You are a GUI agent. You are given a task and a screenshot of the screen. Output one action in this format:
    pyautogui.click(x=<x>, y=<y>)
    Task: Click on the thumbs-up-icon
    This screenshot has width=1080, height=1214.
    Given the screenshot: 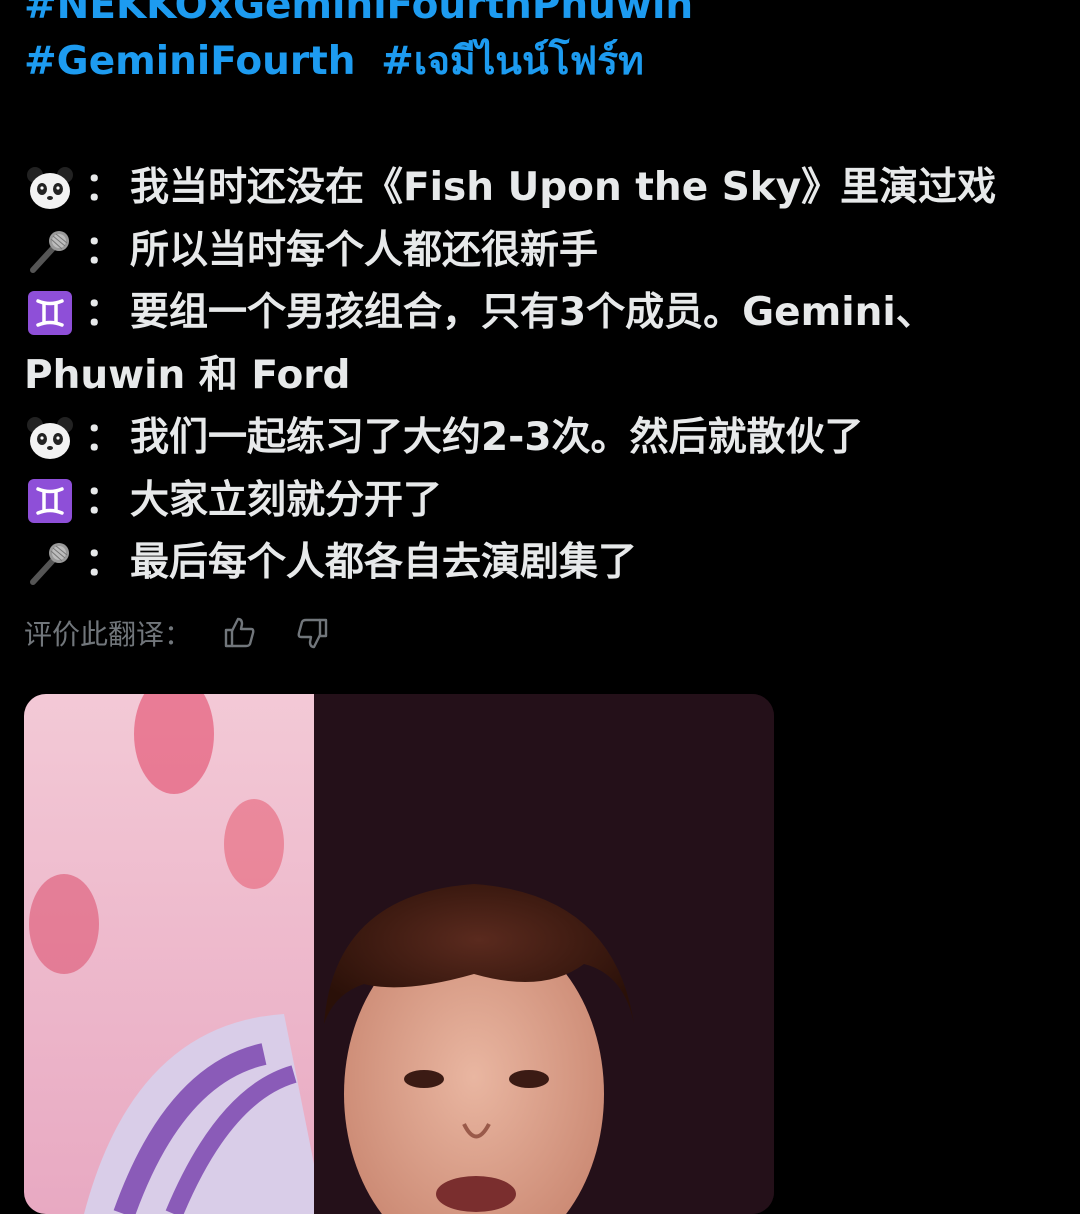 What is the action you would take?
    pyautogui.click(x=240, y=633)
    